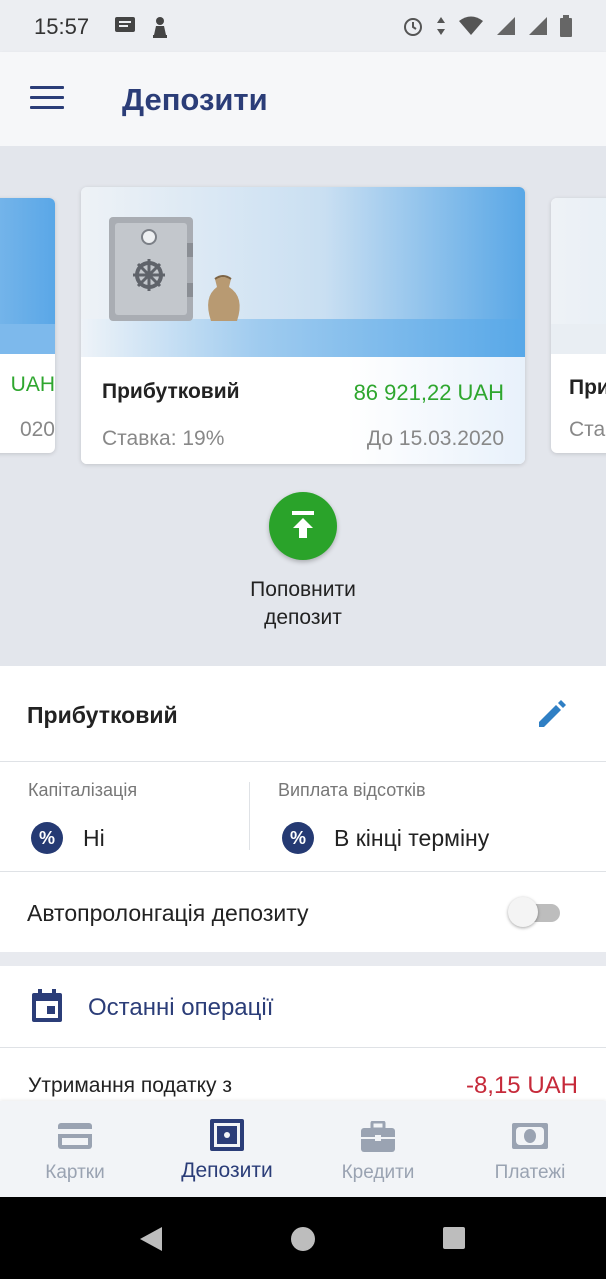 The image size is (606, 1279). Describe the element at coordinates (530, 1136) in the screenshot. I see `banknote-icon` at that location.